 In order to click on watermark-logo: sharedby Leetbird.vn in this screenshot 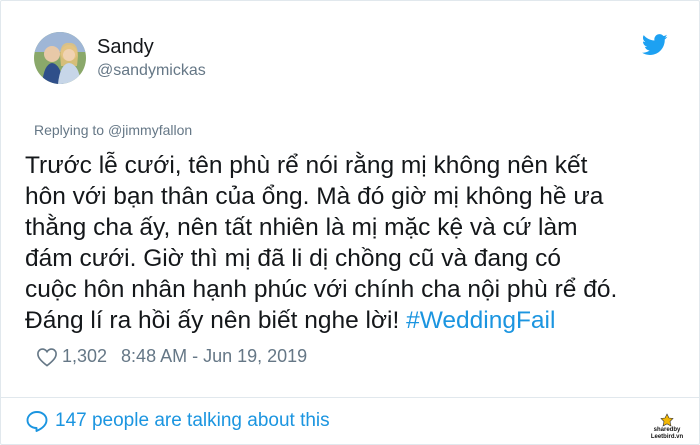, I will do `click(667, 428)`.